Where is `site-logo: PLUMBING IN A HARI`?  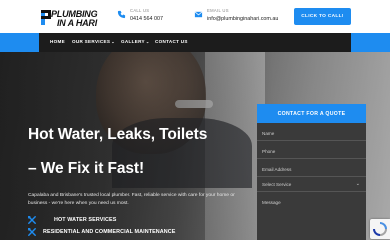
site-logo: PLUMBING IN A HARI is located at coordinates (68, 20).